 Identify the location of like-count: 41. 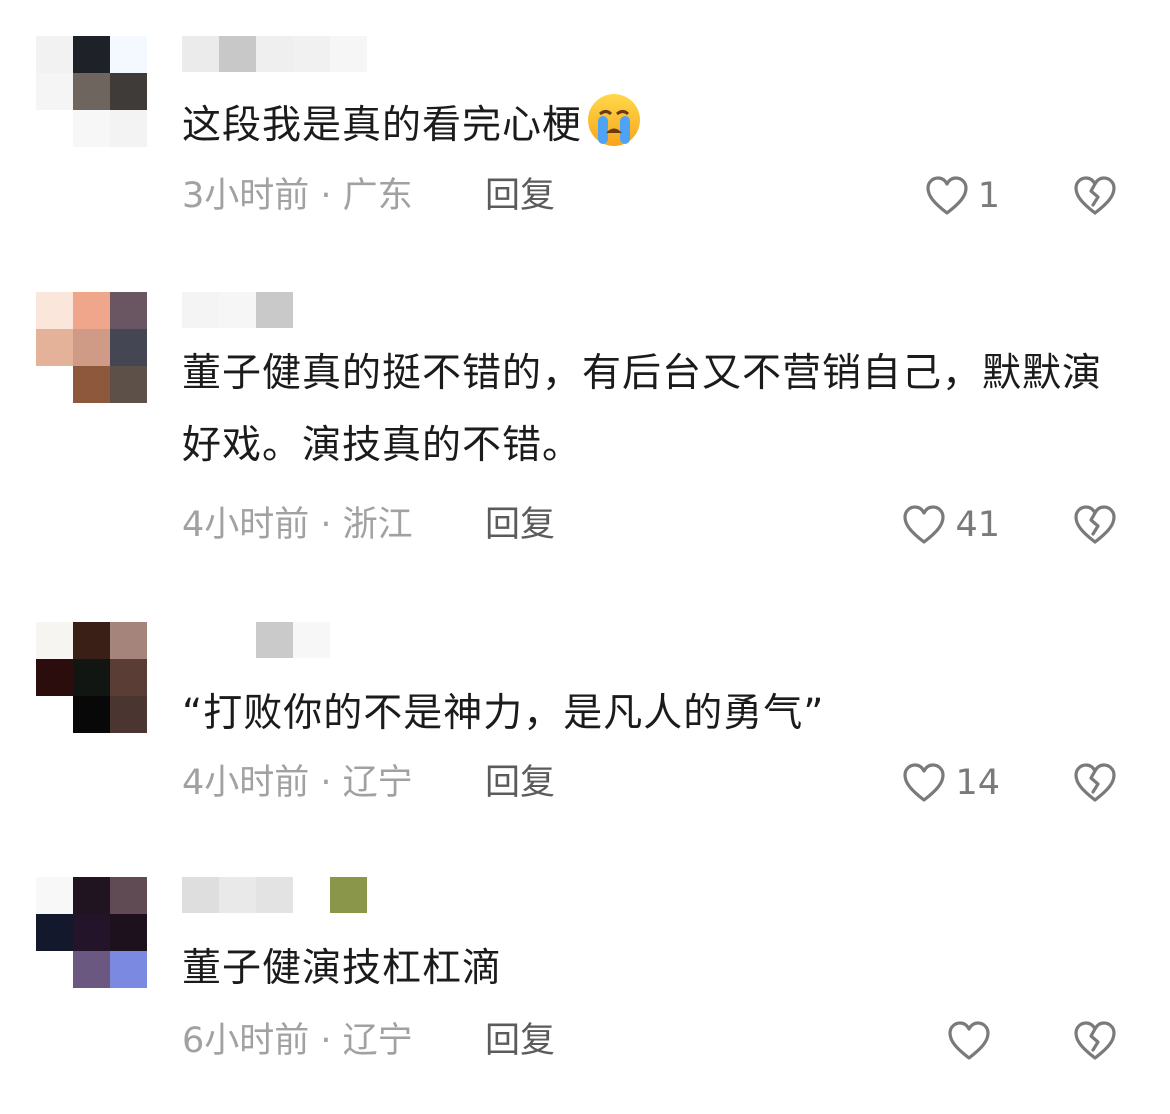
(977, 525).